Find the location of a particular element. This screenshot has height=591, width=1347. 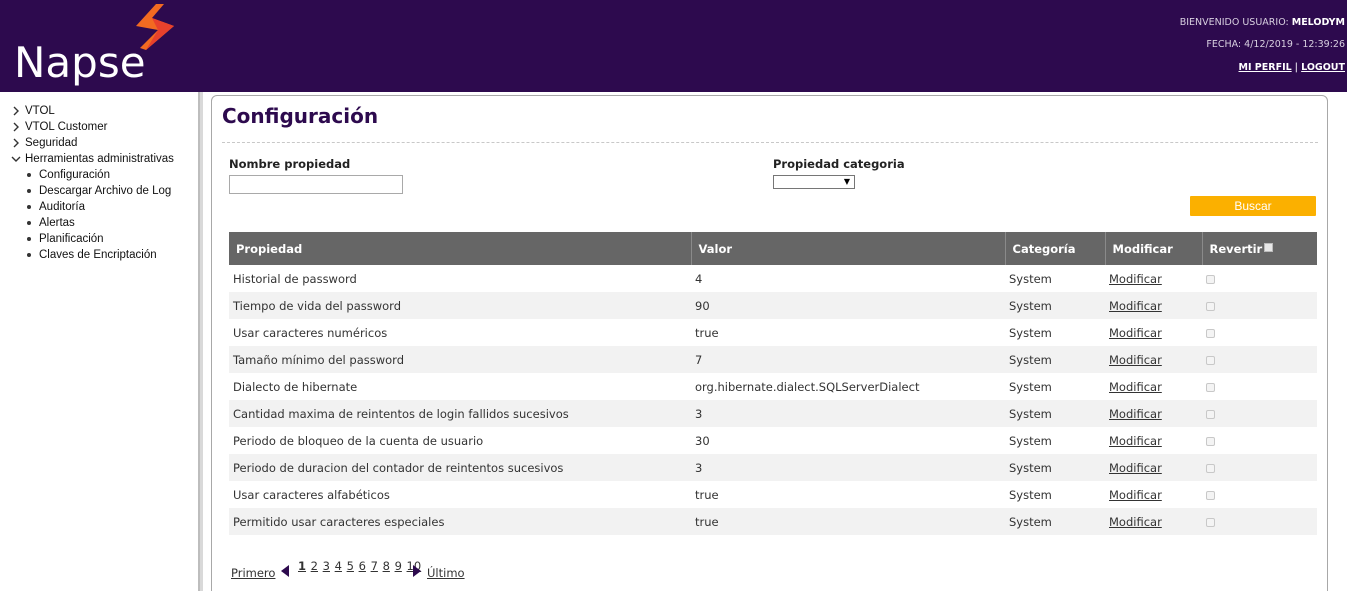

page-link: 9 is located at coordinates (398, 566).